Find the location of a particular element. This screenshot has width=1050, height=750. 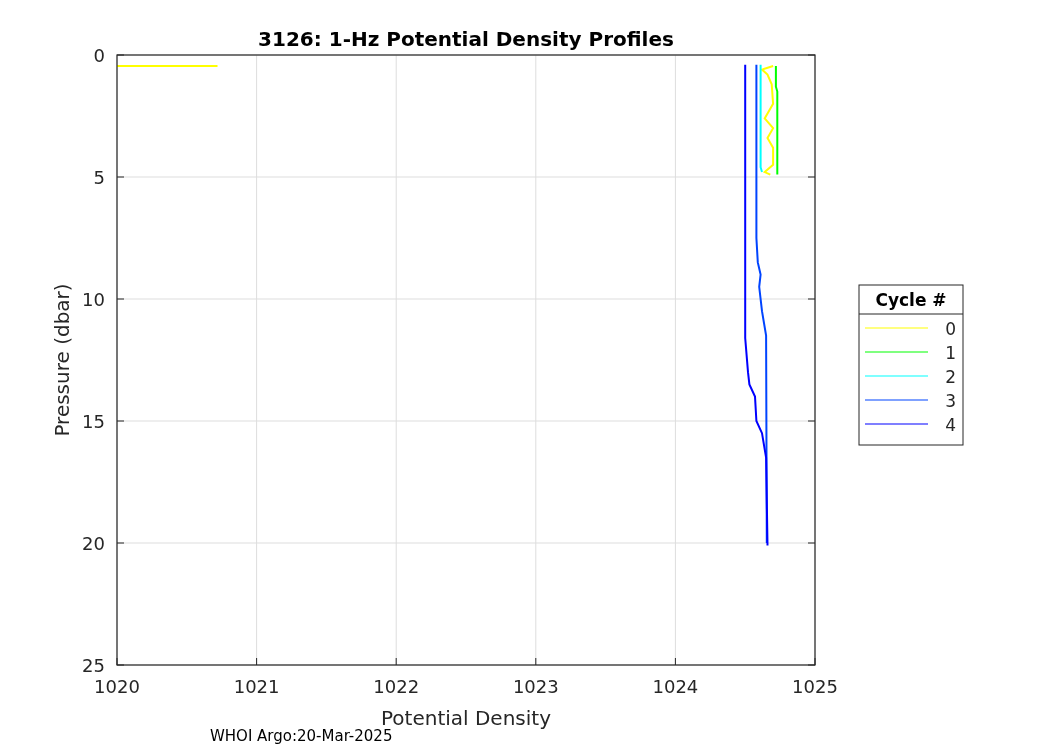

x-tick-label: 1022 is located at coordinates (396, 686).